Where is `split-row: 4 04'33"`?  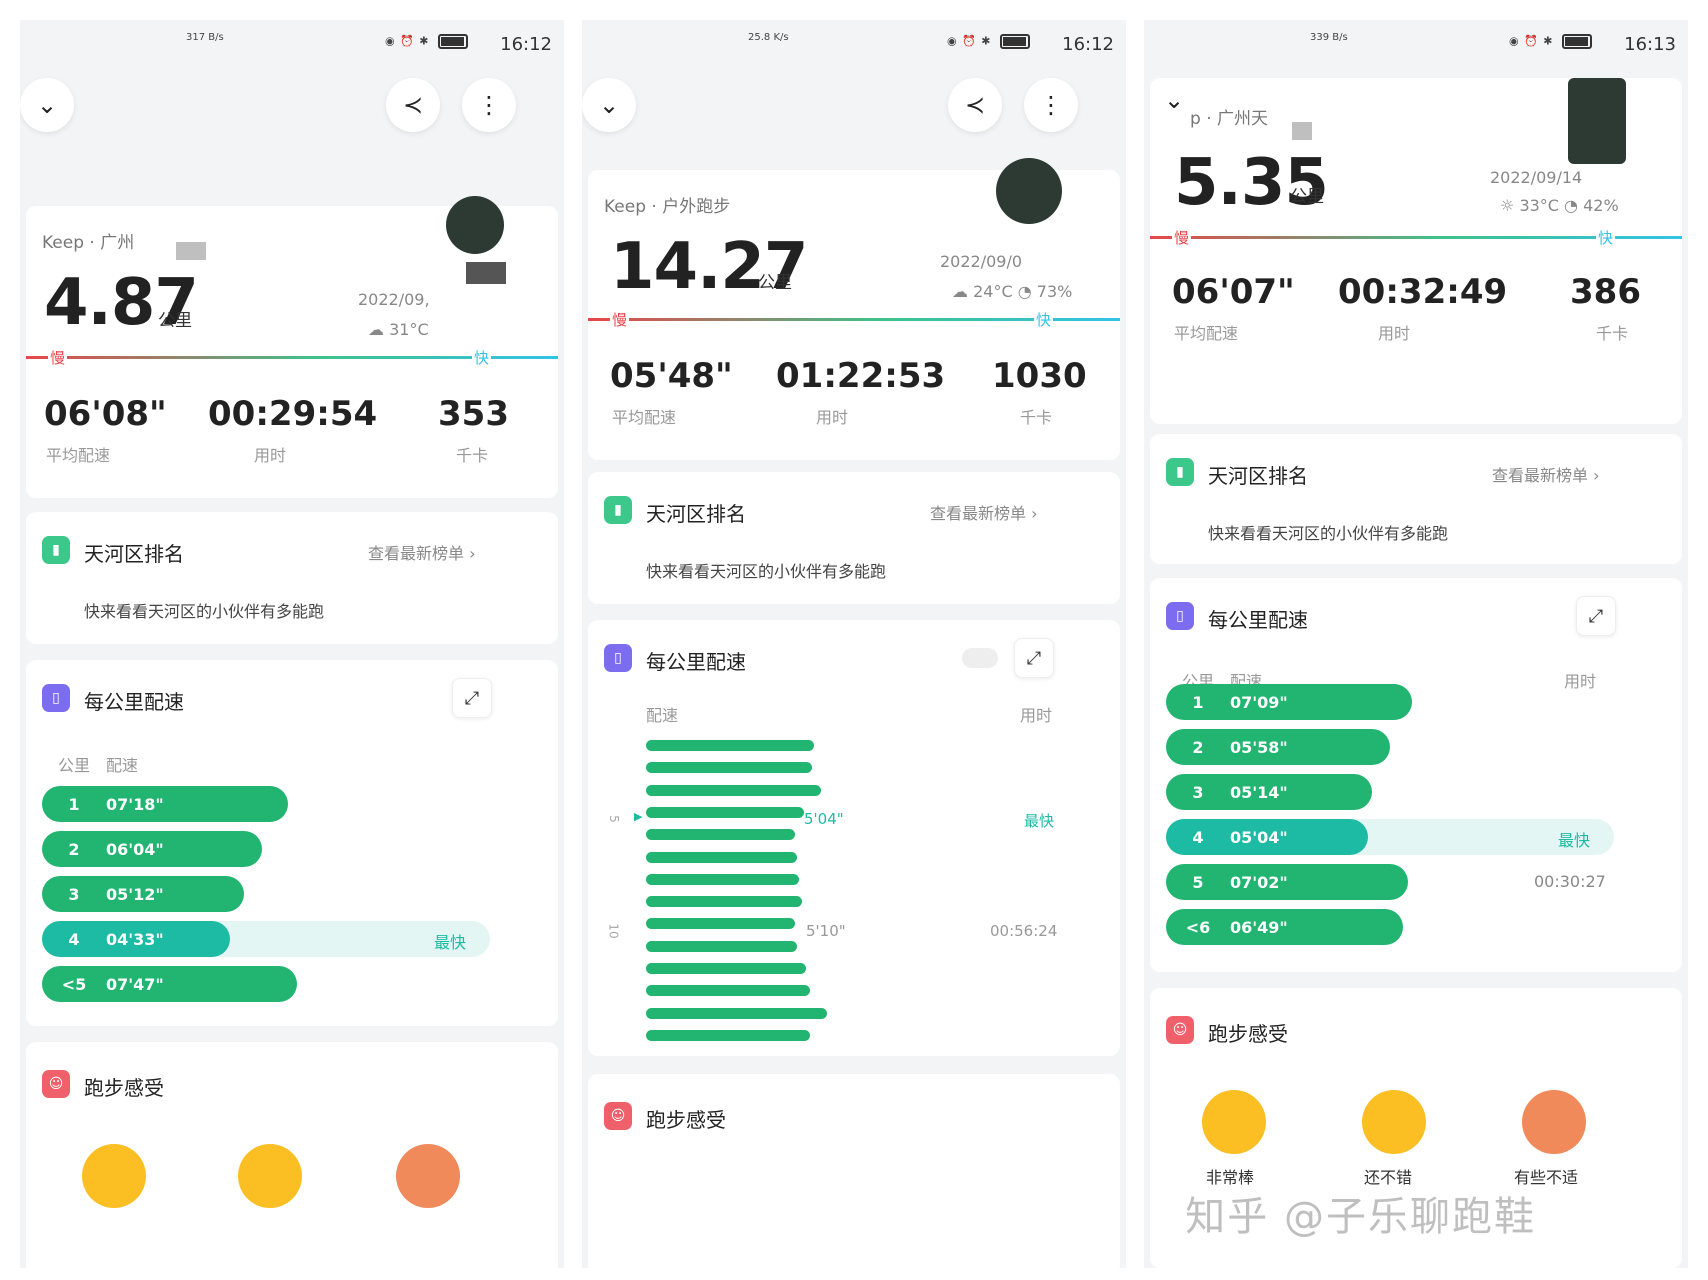
split-row: 4 04'33" is located at coordinates (136, 939).